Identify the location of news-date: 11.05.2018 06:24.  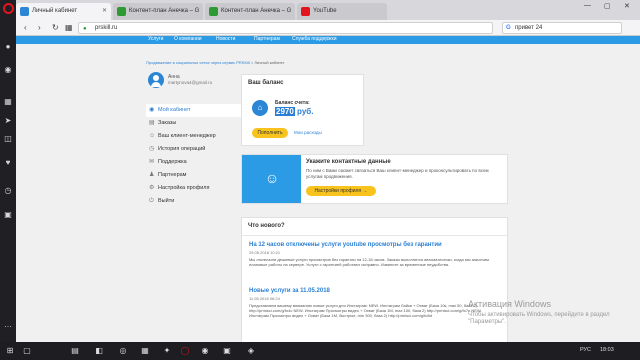
(264, 298).